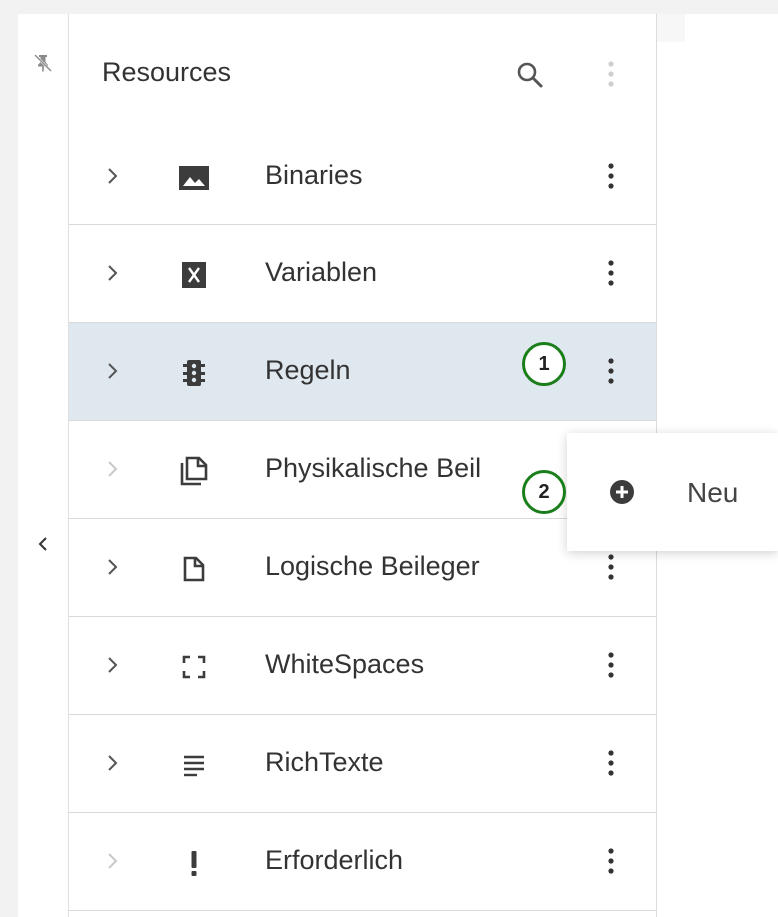  Describe the element at coordinates (389, 7) in the screenshot. I see `top-strip` at that location.